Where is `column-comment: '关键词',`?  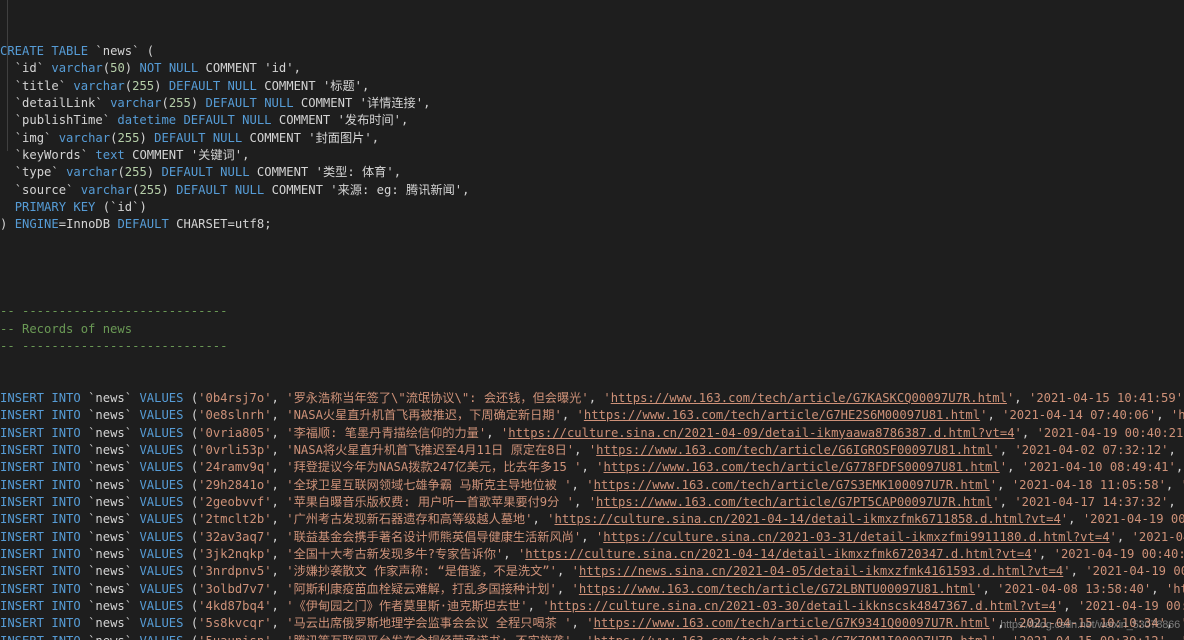
column-comment: '关键词', is located at coordinates (220, 155).